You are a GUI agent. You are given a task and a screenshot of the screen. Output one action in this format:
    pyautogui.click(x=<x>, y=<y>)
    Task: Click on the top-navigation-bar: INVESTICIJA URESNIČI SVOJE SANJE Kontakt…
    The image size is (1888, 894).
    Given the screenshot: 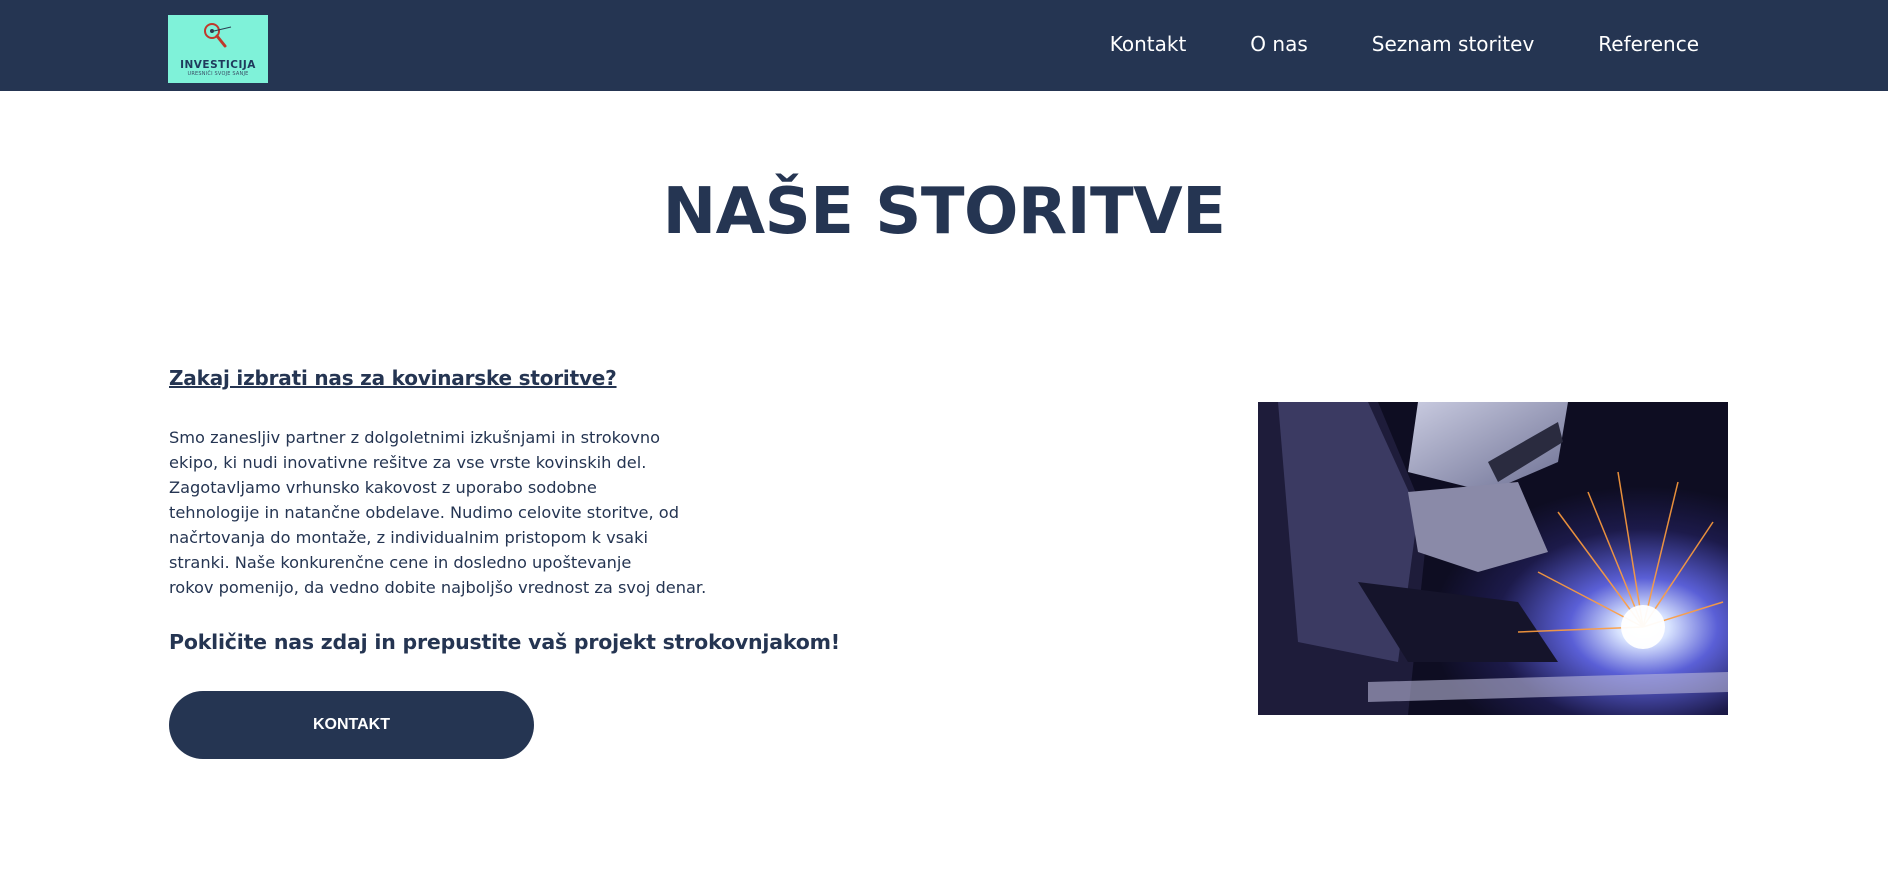 What is the action you would take?
    pyautogui.click(x=944, y=45)
    